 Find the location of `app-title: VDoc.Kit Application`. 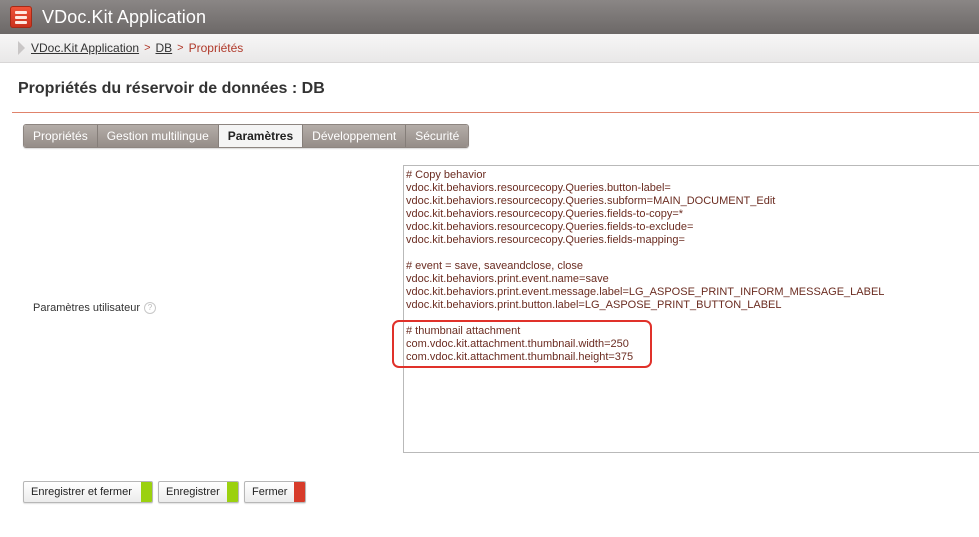

app-title: VDoc.Kit Application is located at coordinates (124, 16).